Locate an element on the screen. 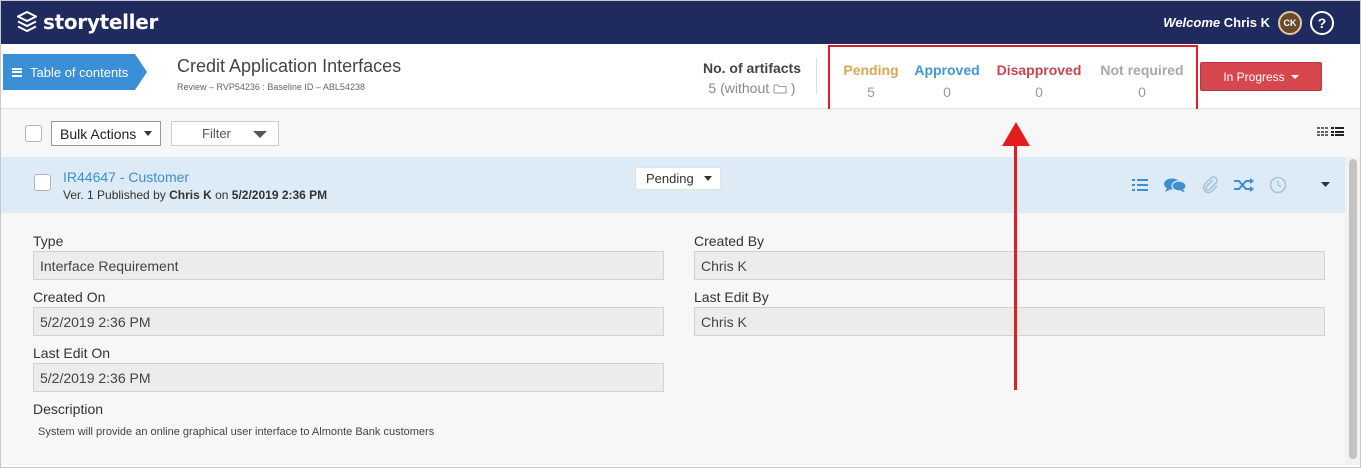 Image resolution: width=1361 pixels, height=468 pixels. description-label: Description is located at coordinates (68, 409).